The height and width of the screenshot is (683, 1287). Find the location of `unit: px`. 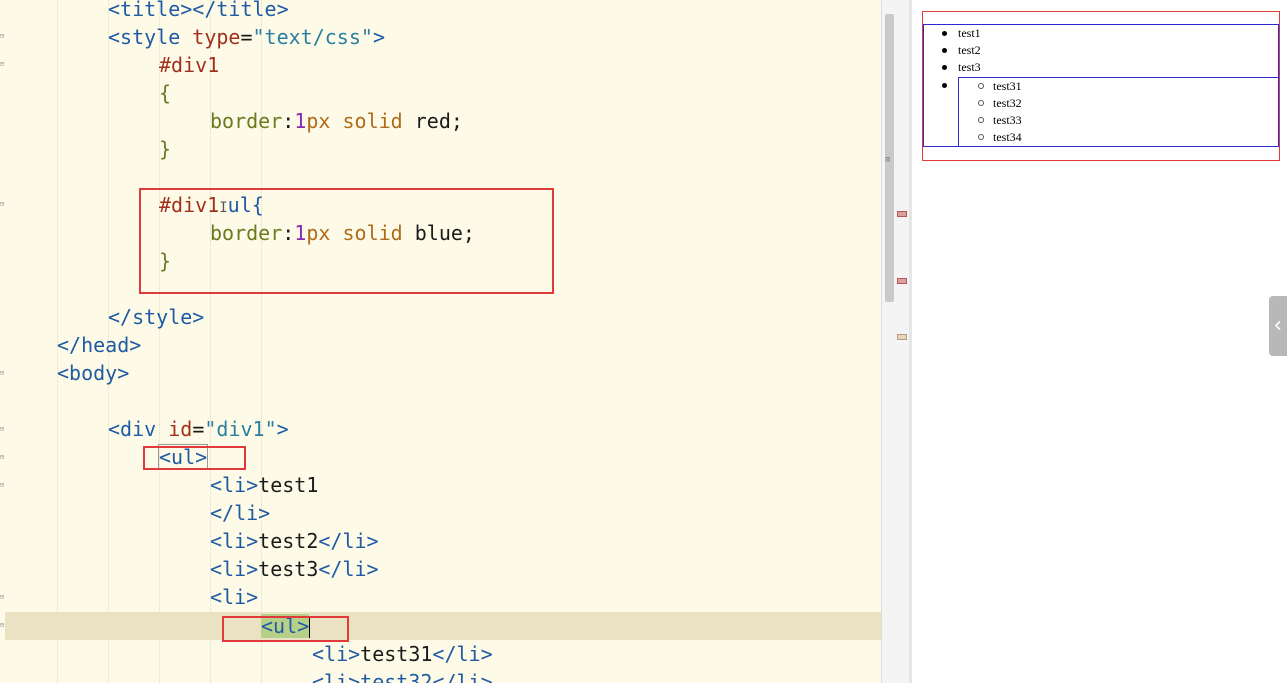

unit: px is located at coordinates (318, 121).